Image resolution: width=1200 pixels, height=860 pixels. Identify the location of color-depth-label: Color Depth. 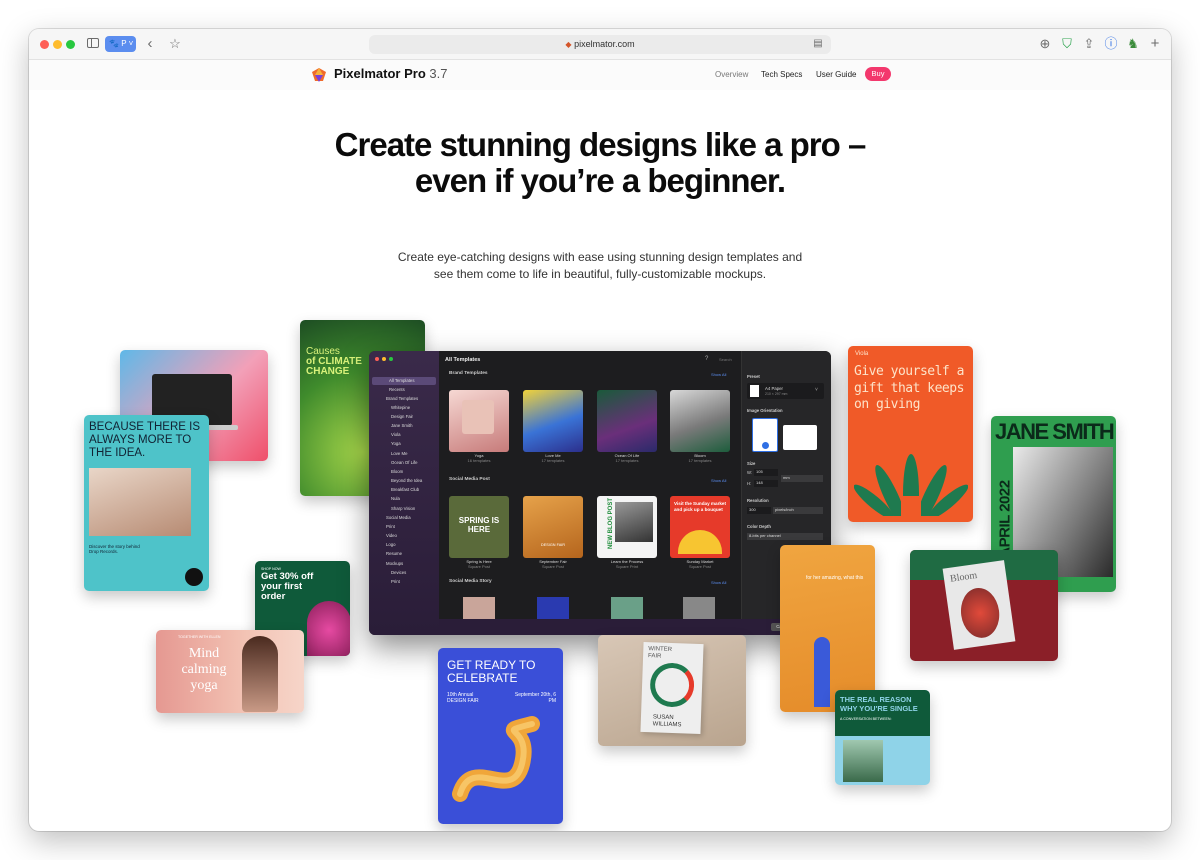
(759, 526).